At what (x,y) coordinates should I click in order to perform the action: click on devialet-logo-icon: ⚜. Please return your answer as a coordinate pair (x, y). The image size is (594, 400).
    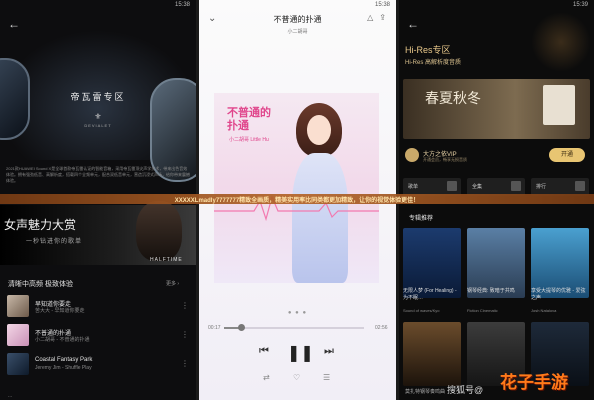
    Looking at the image, I should click on (98, 116).